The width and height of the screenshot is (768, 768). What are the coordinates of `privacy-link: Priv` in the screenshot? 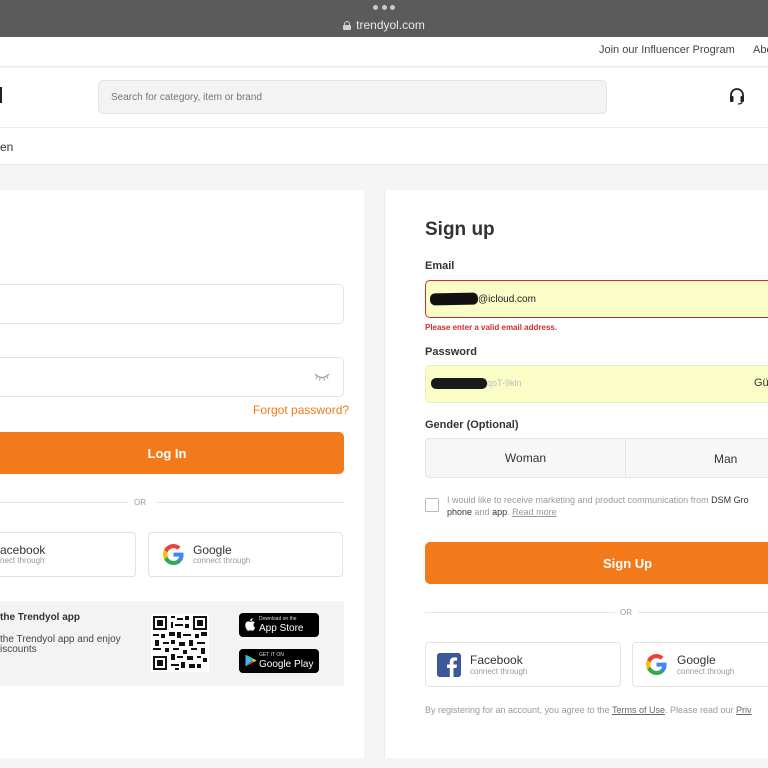 It's located at (744, 710).